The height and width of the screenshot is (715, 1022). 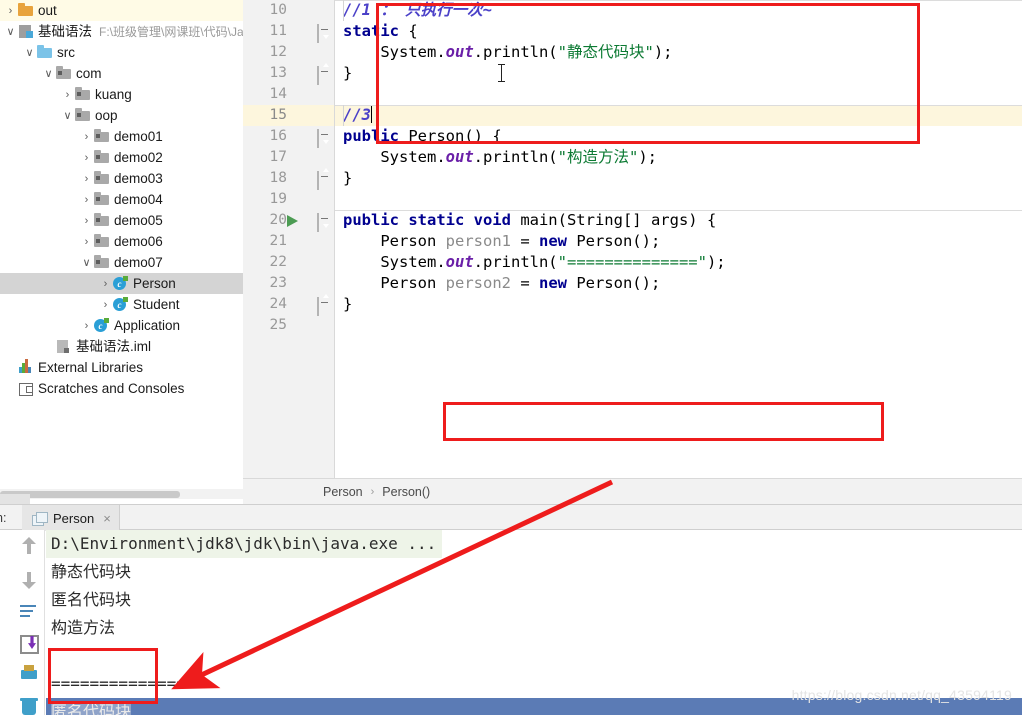 What do you see at coordinates (121, 262) in the screenshot?
I see `tree-item-demo07: ∨ demo07` at bounding box center [121, 262].